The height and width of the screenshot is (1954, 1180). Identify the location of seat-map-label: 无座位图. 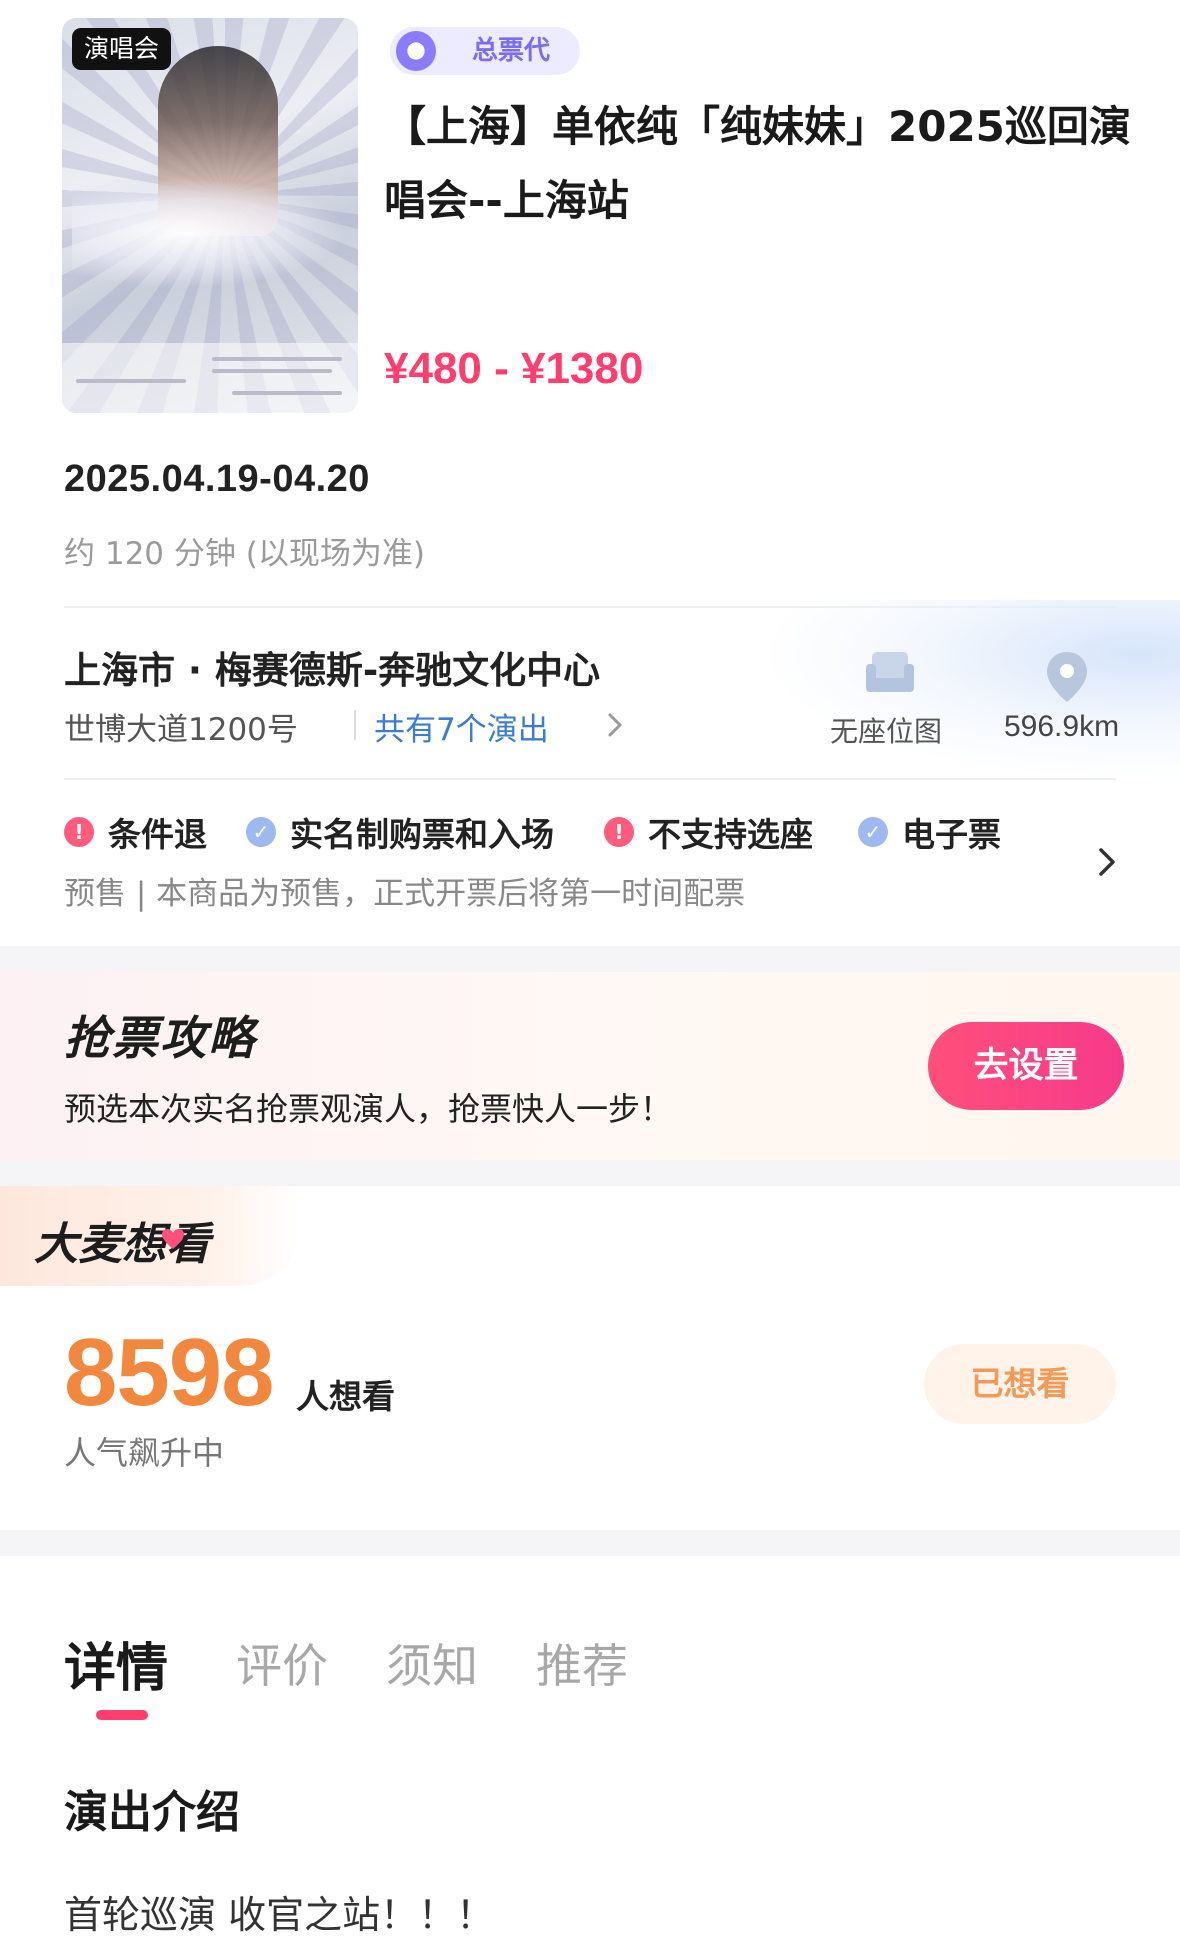
(886, 730).